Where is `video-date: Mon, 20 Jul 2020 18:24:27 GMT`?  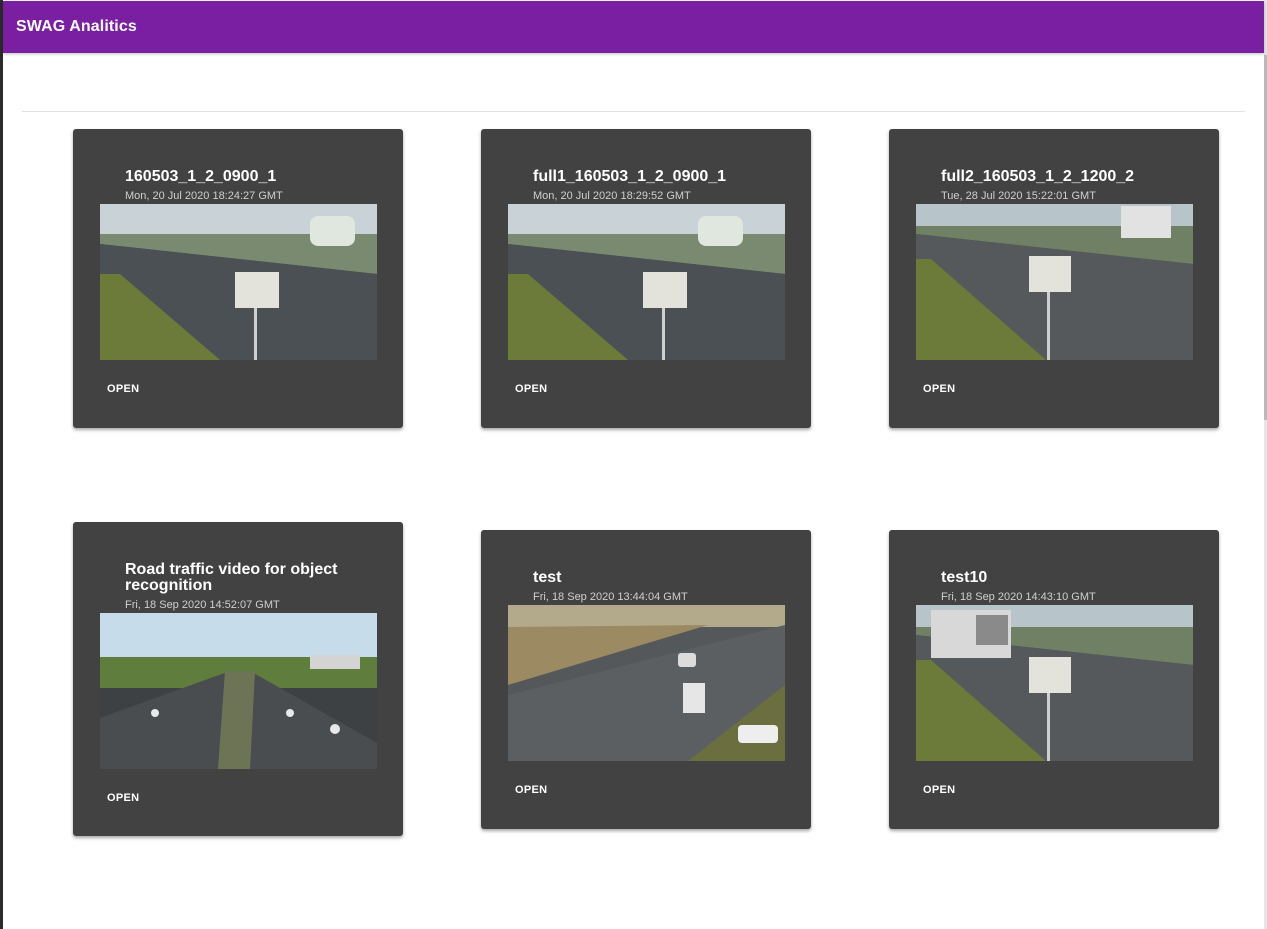
video-date: Mon, 20 Jul 2020 18:24:27 GMT is located at coordinates (204, 196).